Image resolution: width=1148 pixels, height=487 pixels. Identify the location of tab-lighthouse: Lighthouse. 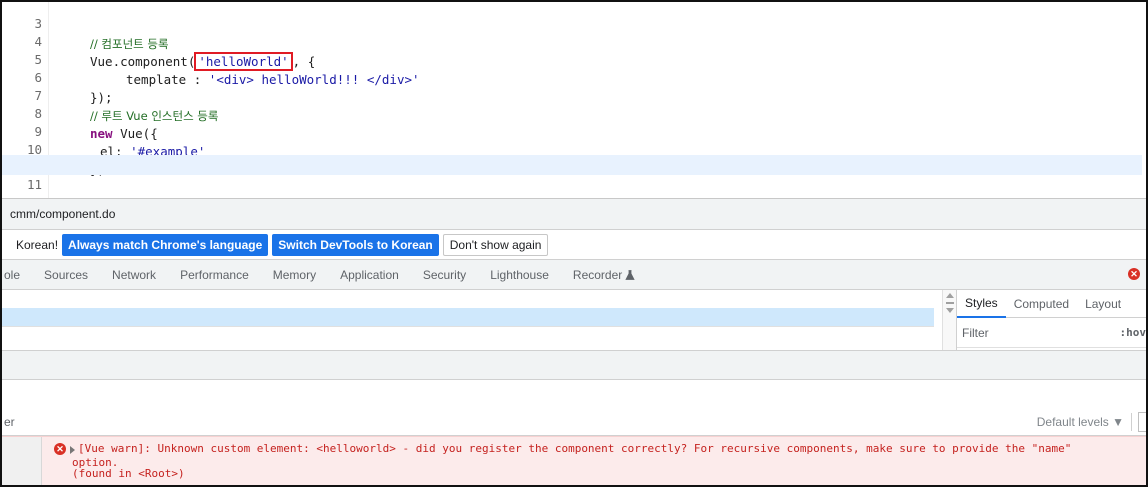
(519, 275).